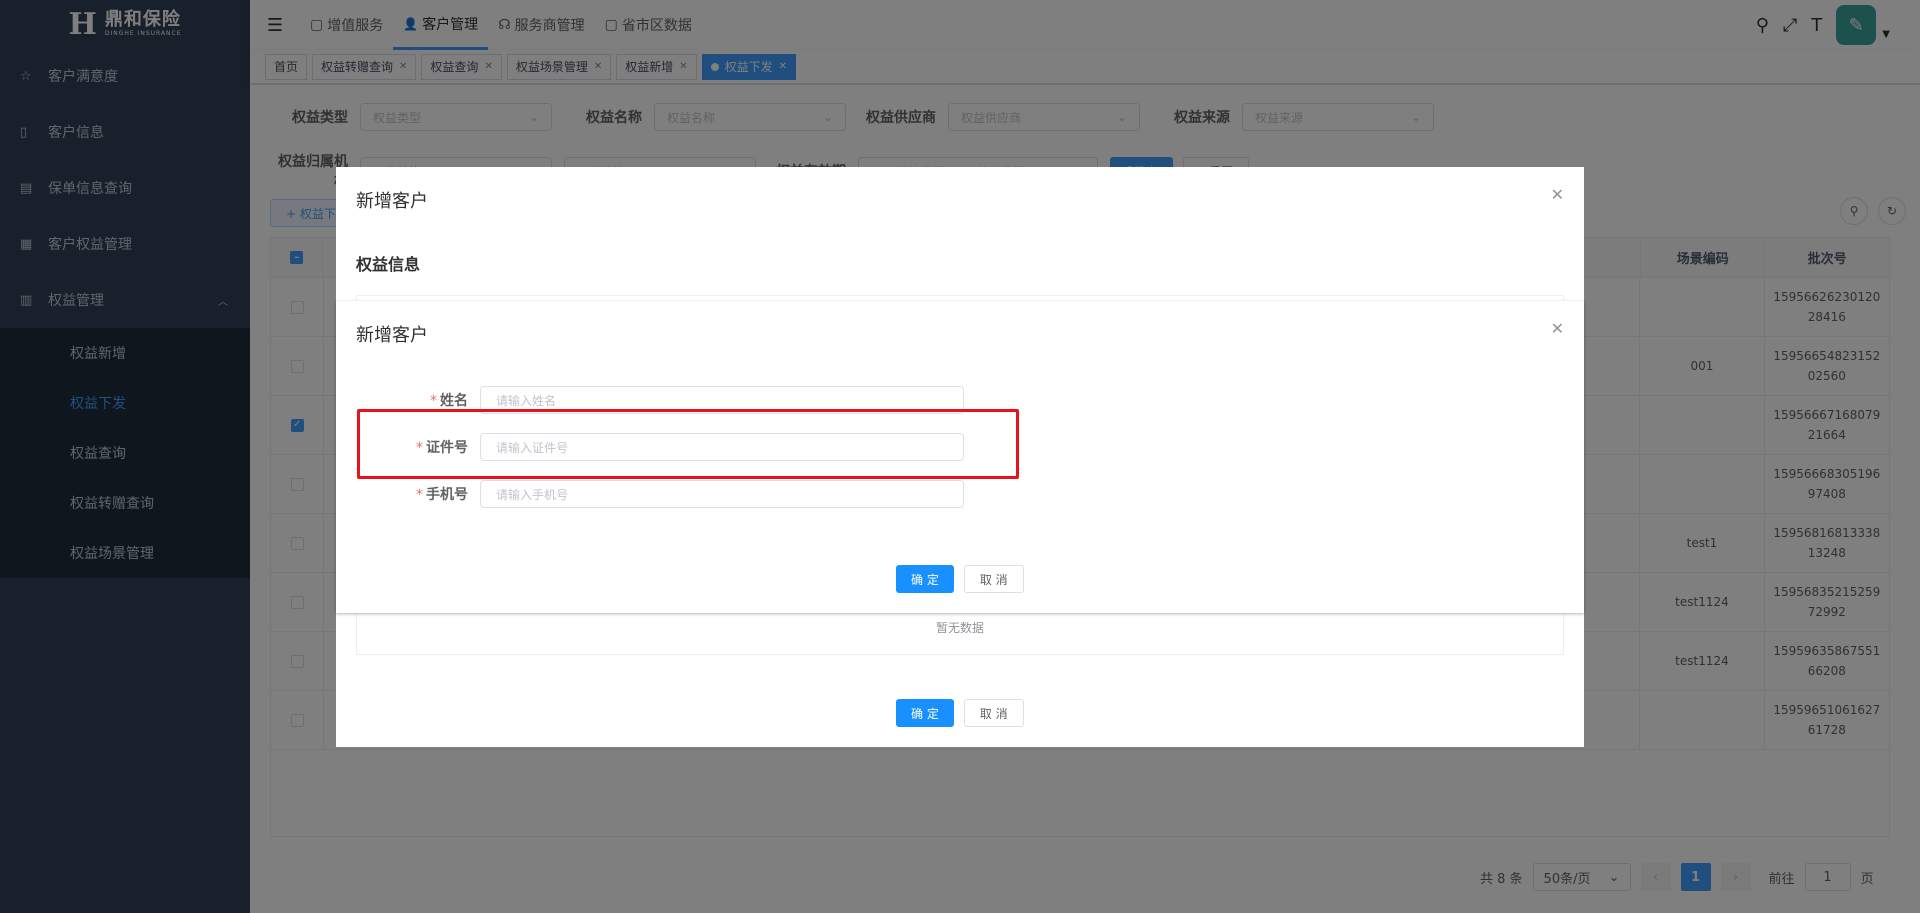 The width and height of the screenshot is (1920, 913). I want to click on phone-input: 请输入手机号, so click(722, 494).